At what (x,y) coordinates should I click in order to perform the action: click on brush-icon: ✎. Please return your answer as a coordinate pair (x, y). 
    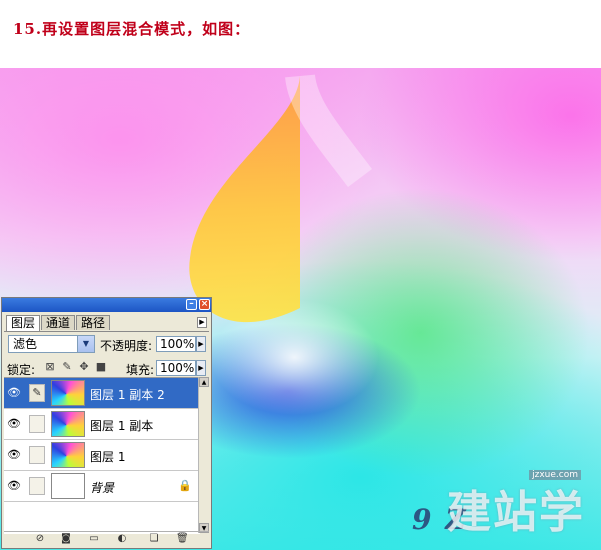
    Looking at the image, I should click on (37, 393).